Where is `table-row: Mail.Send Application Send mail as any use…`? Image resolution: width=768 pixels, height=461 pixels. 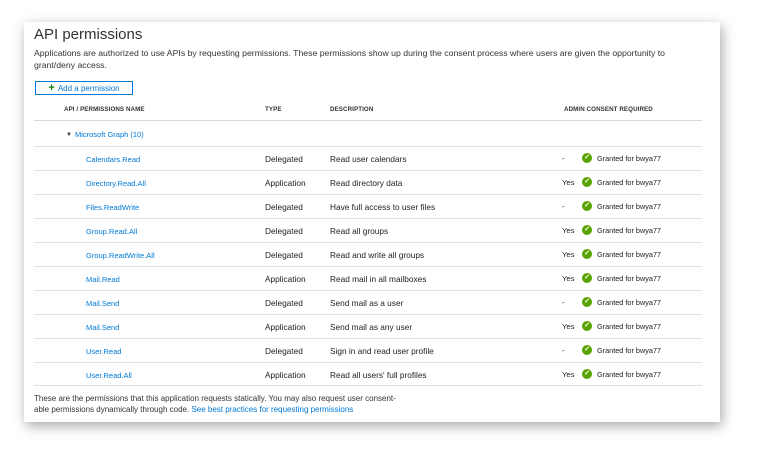
table-row: Mail.Send Application Send mail as any use… is located at coordinates (368, 326).